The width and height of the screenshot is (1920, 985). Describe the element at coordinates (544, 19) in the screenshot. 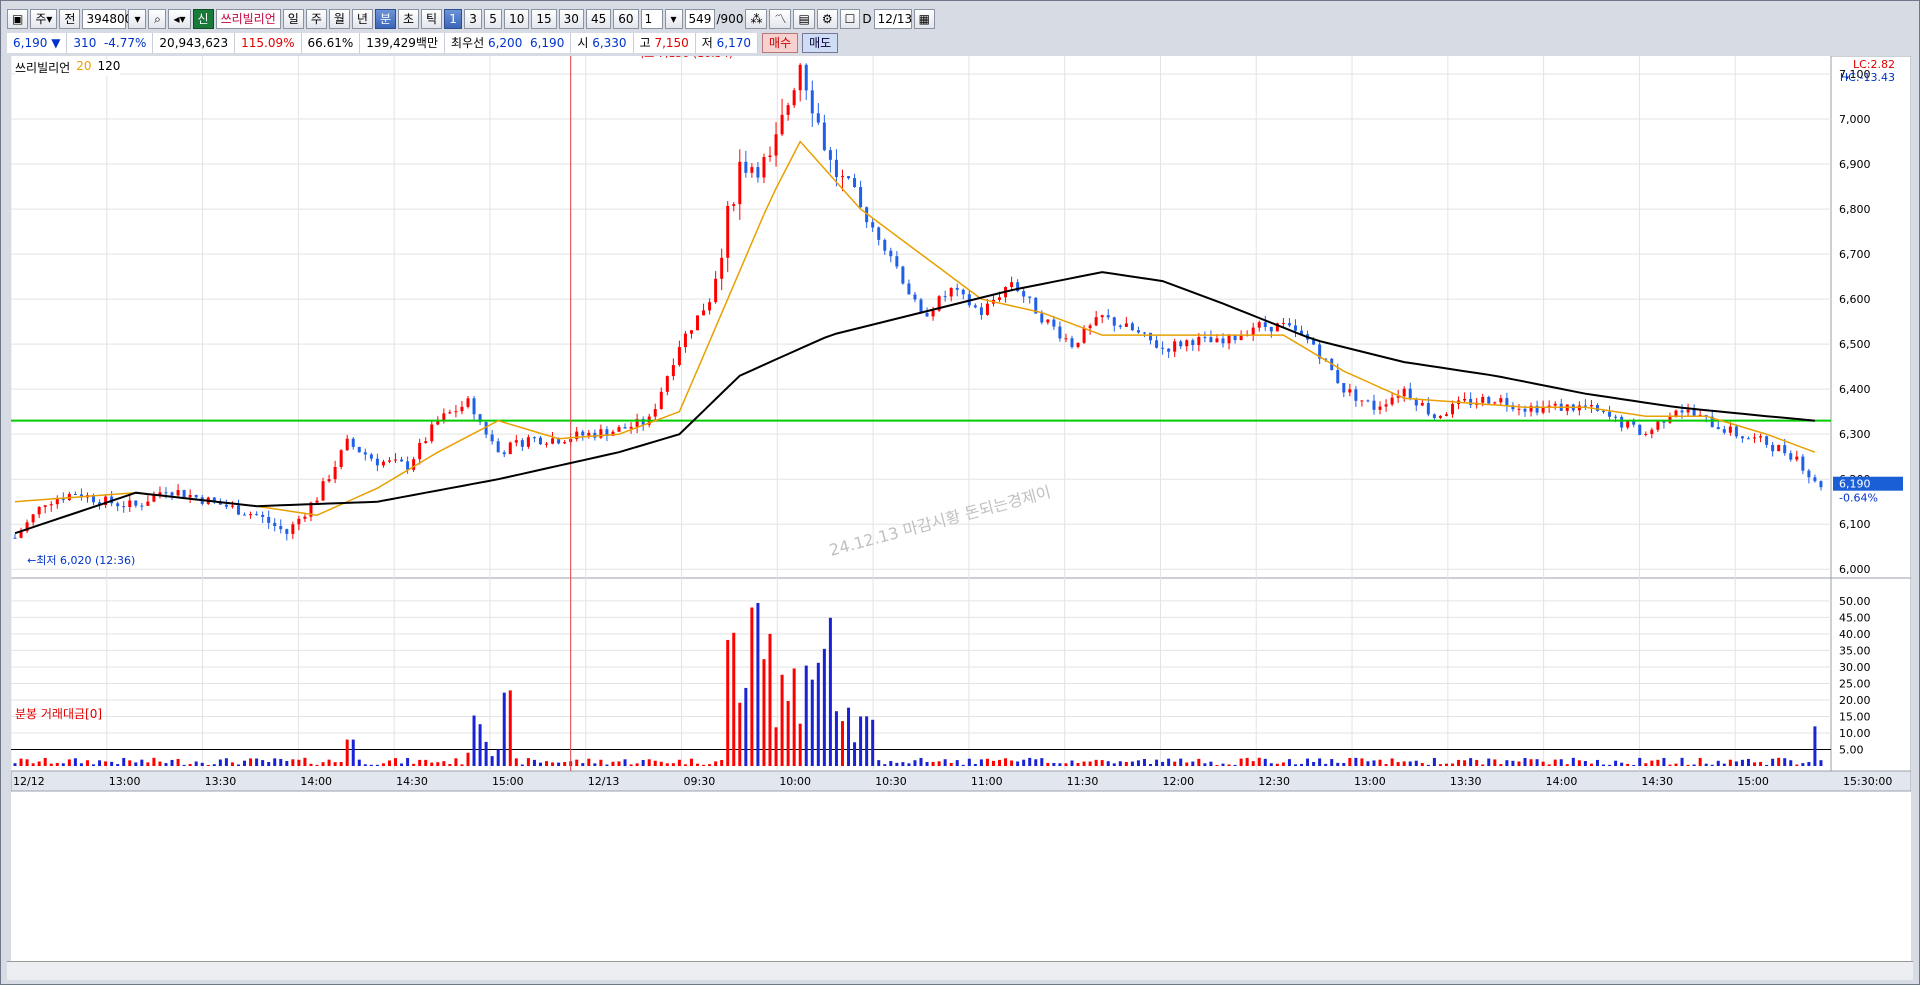

I see `interval-15: 15` at that location.